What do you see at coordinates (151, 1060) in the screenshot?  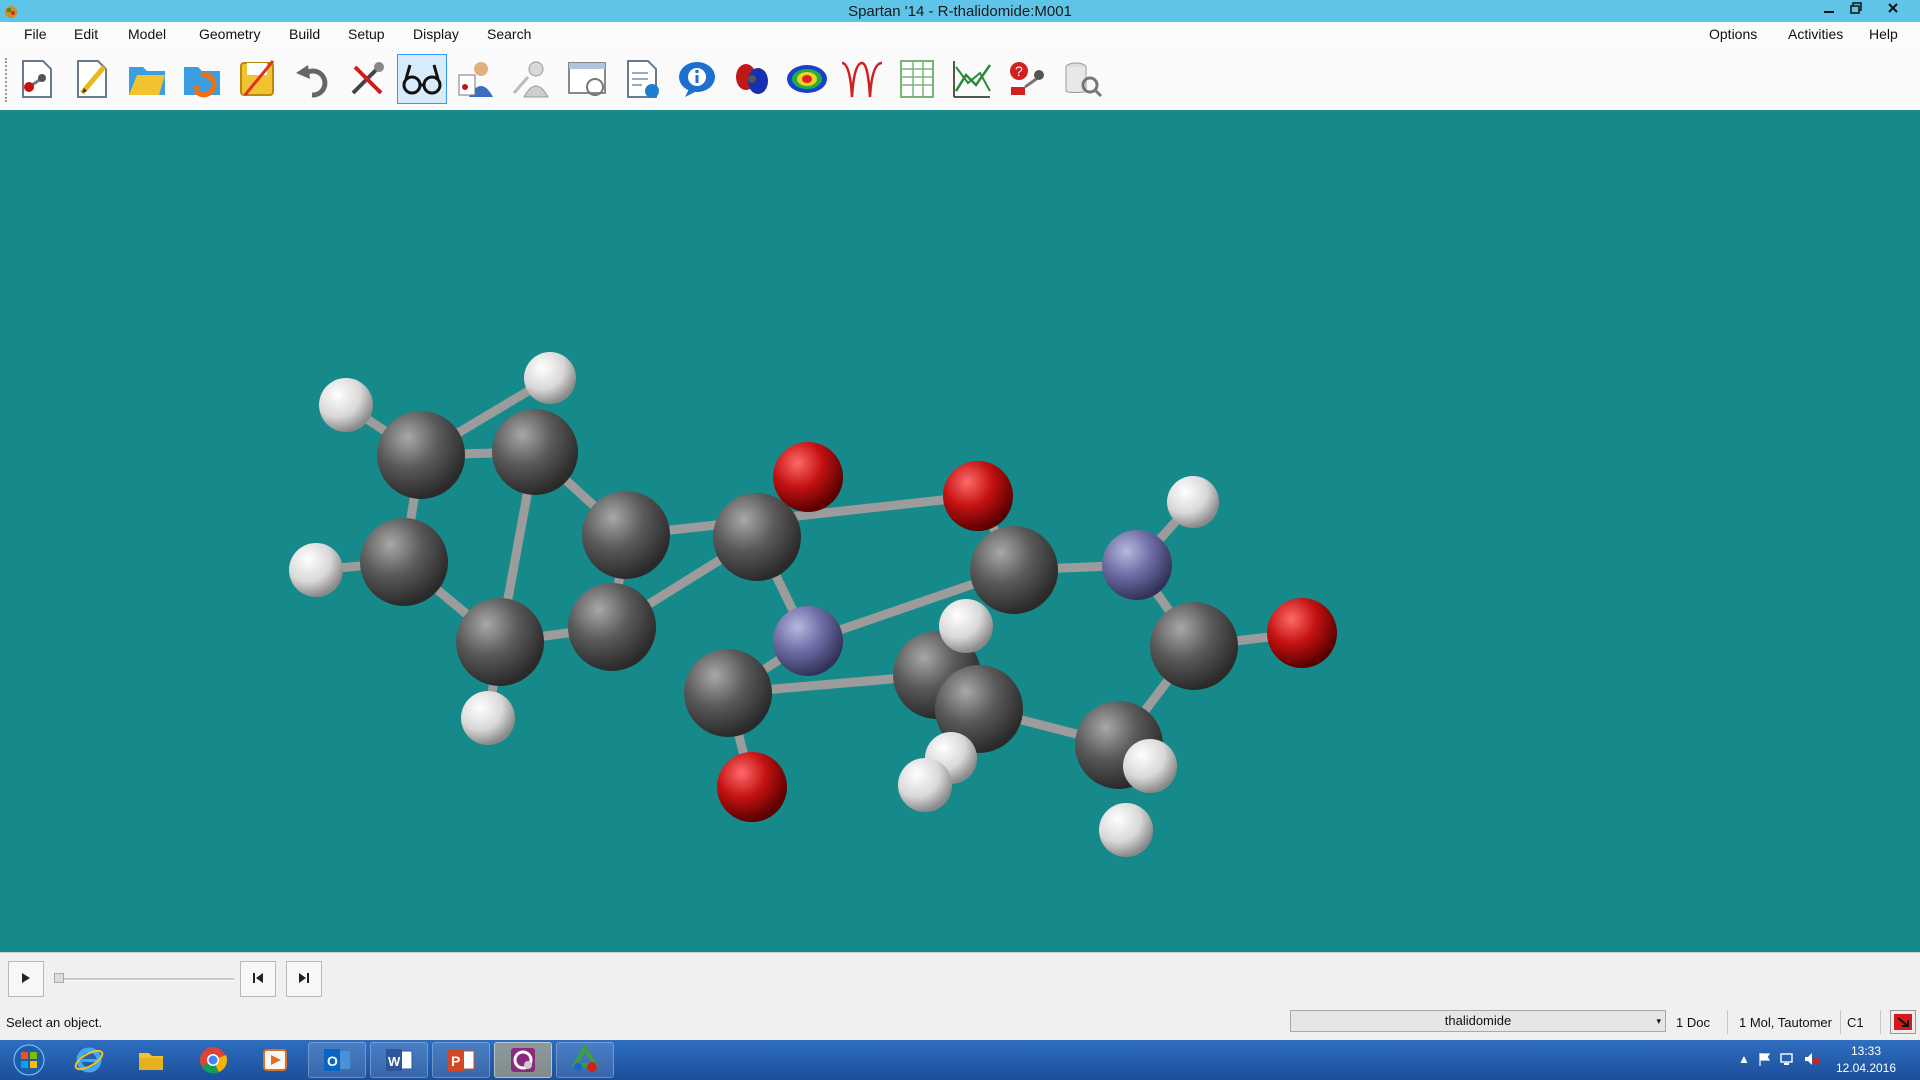 I see `taskbar-explorer` at bounding box center [151, 1060].